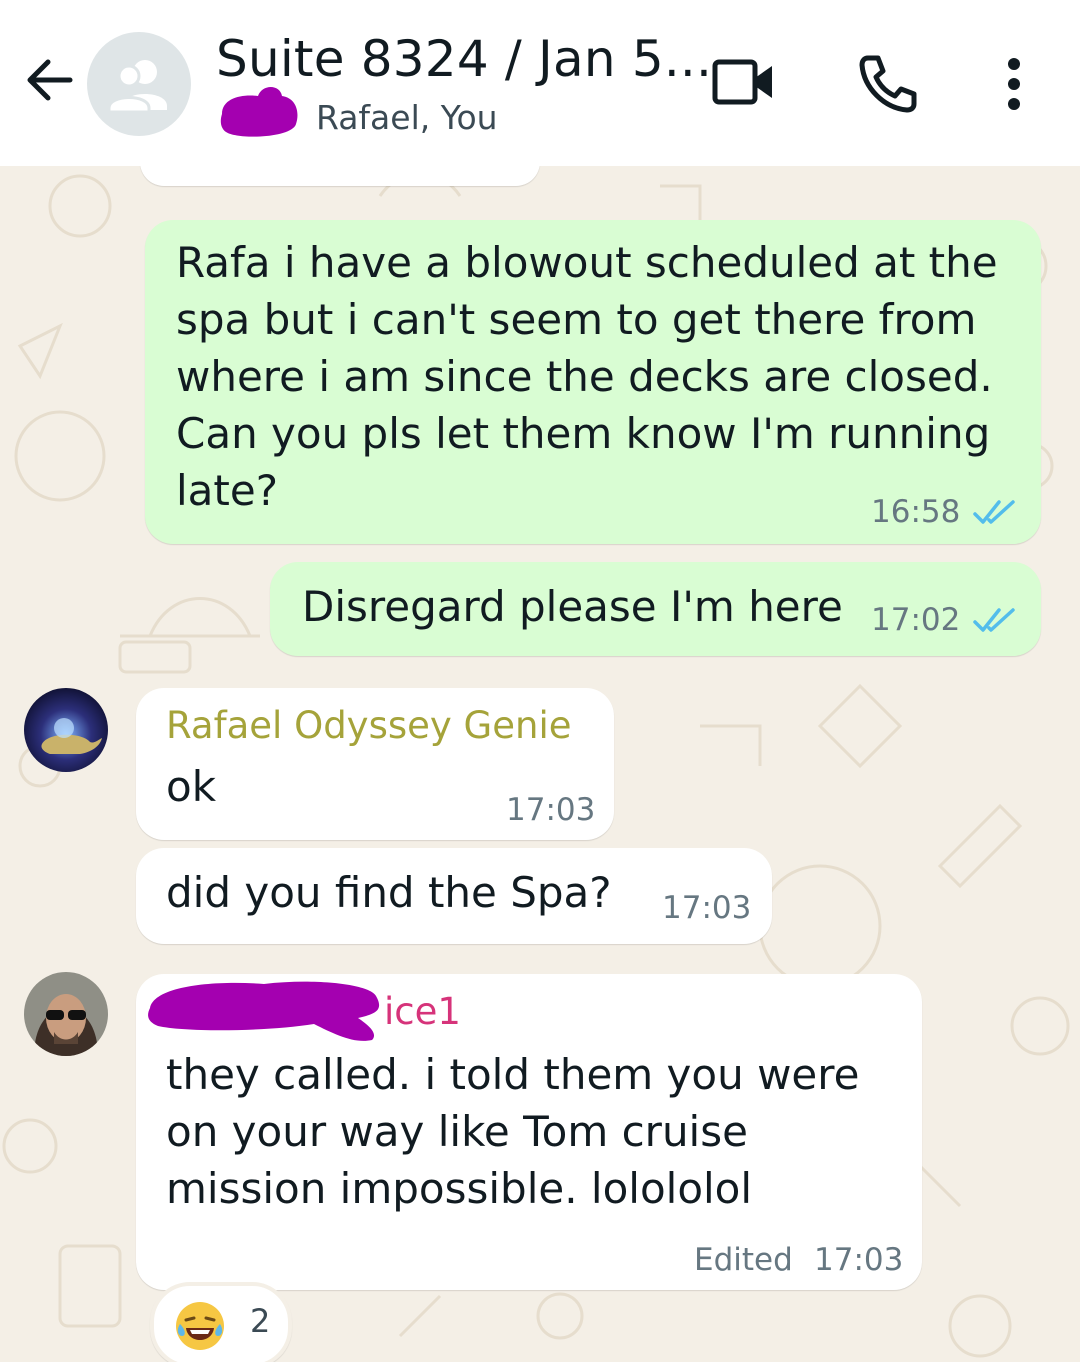 The image size is (1080, 1362). I want to click on incoming-message: Rafael Odyssey Genie ok 17:03, so click(375, 764).